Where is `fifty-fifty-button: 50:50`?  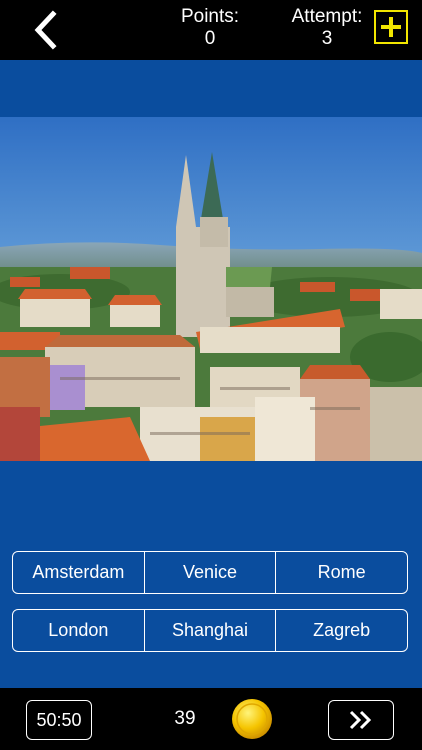
fifty-fifty-button: 50:50 is located at coordinates (59, 720).